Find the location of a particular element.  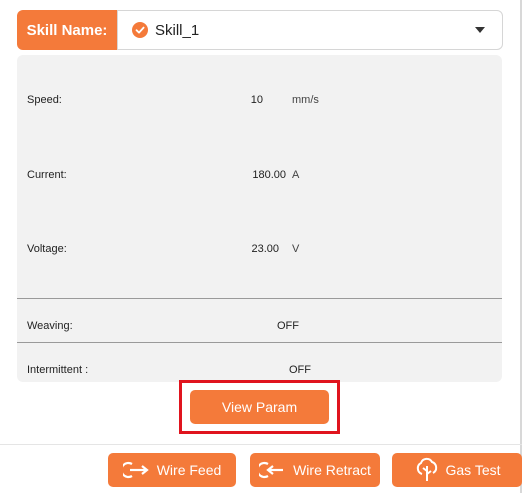

current-label: Current: is located at coordinates (47, 175).